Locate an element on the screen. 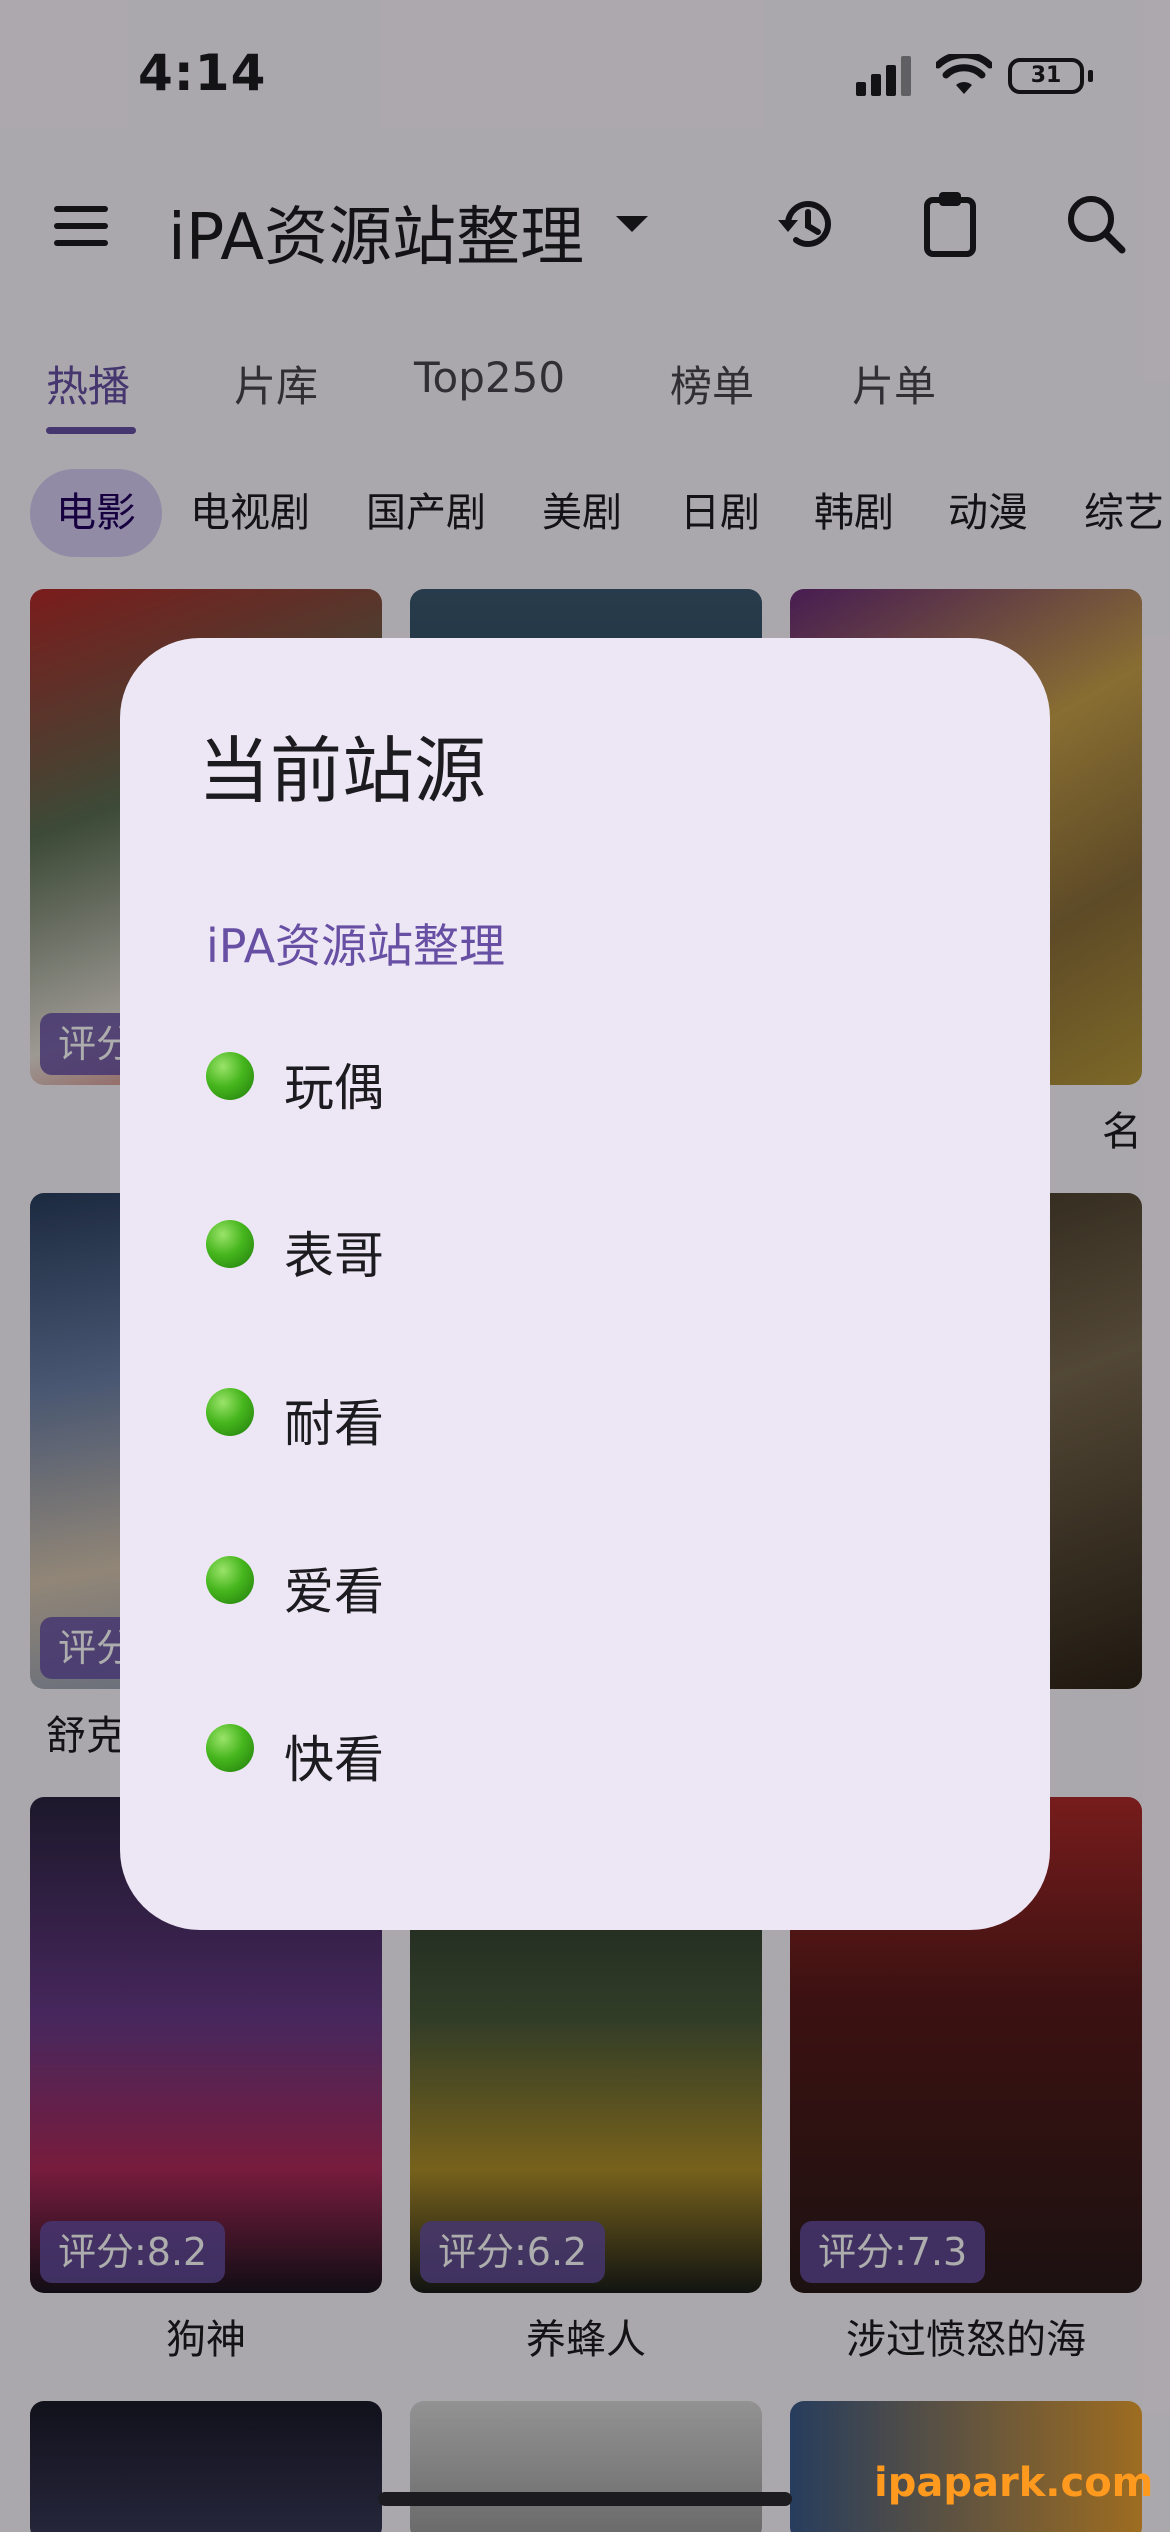 This screenshot has width=1170, height=2532. source-label: 玩偶 is located at coordinates (334, 1088).